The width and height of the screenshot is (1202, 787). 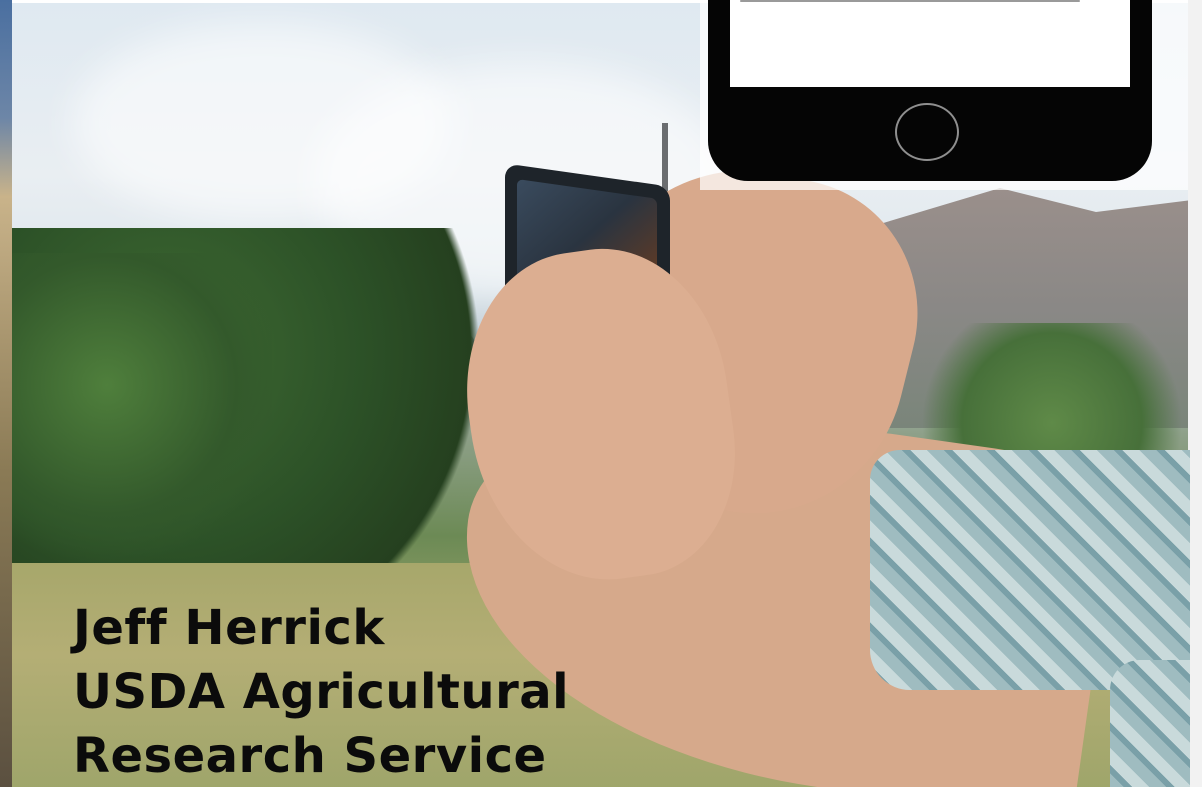 What do you see at coordinates (927, 132) in the screenshot?
I see `home-button-icon` at bounding box center [927, 132].